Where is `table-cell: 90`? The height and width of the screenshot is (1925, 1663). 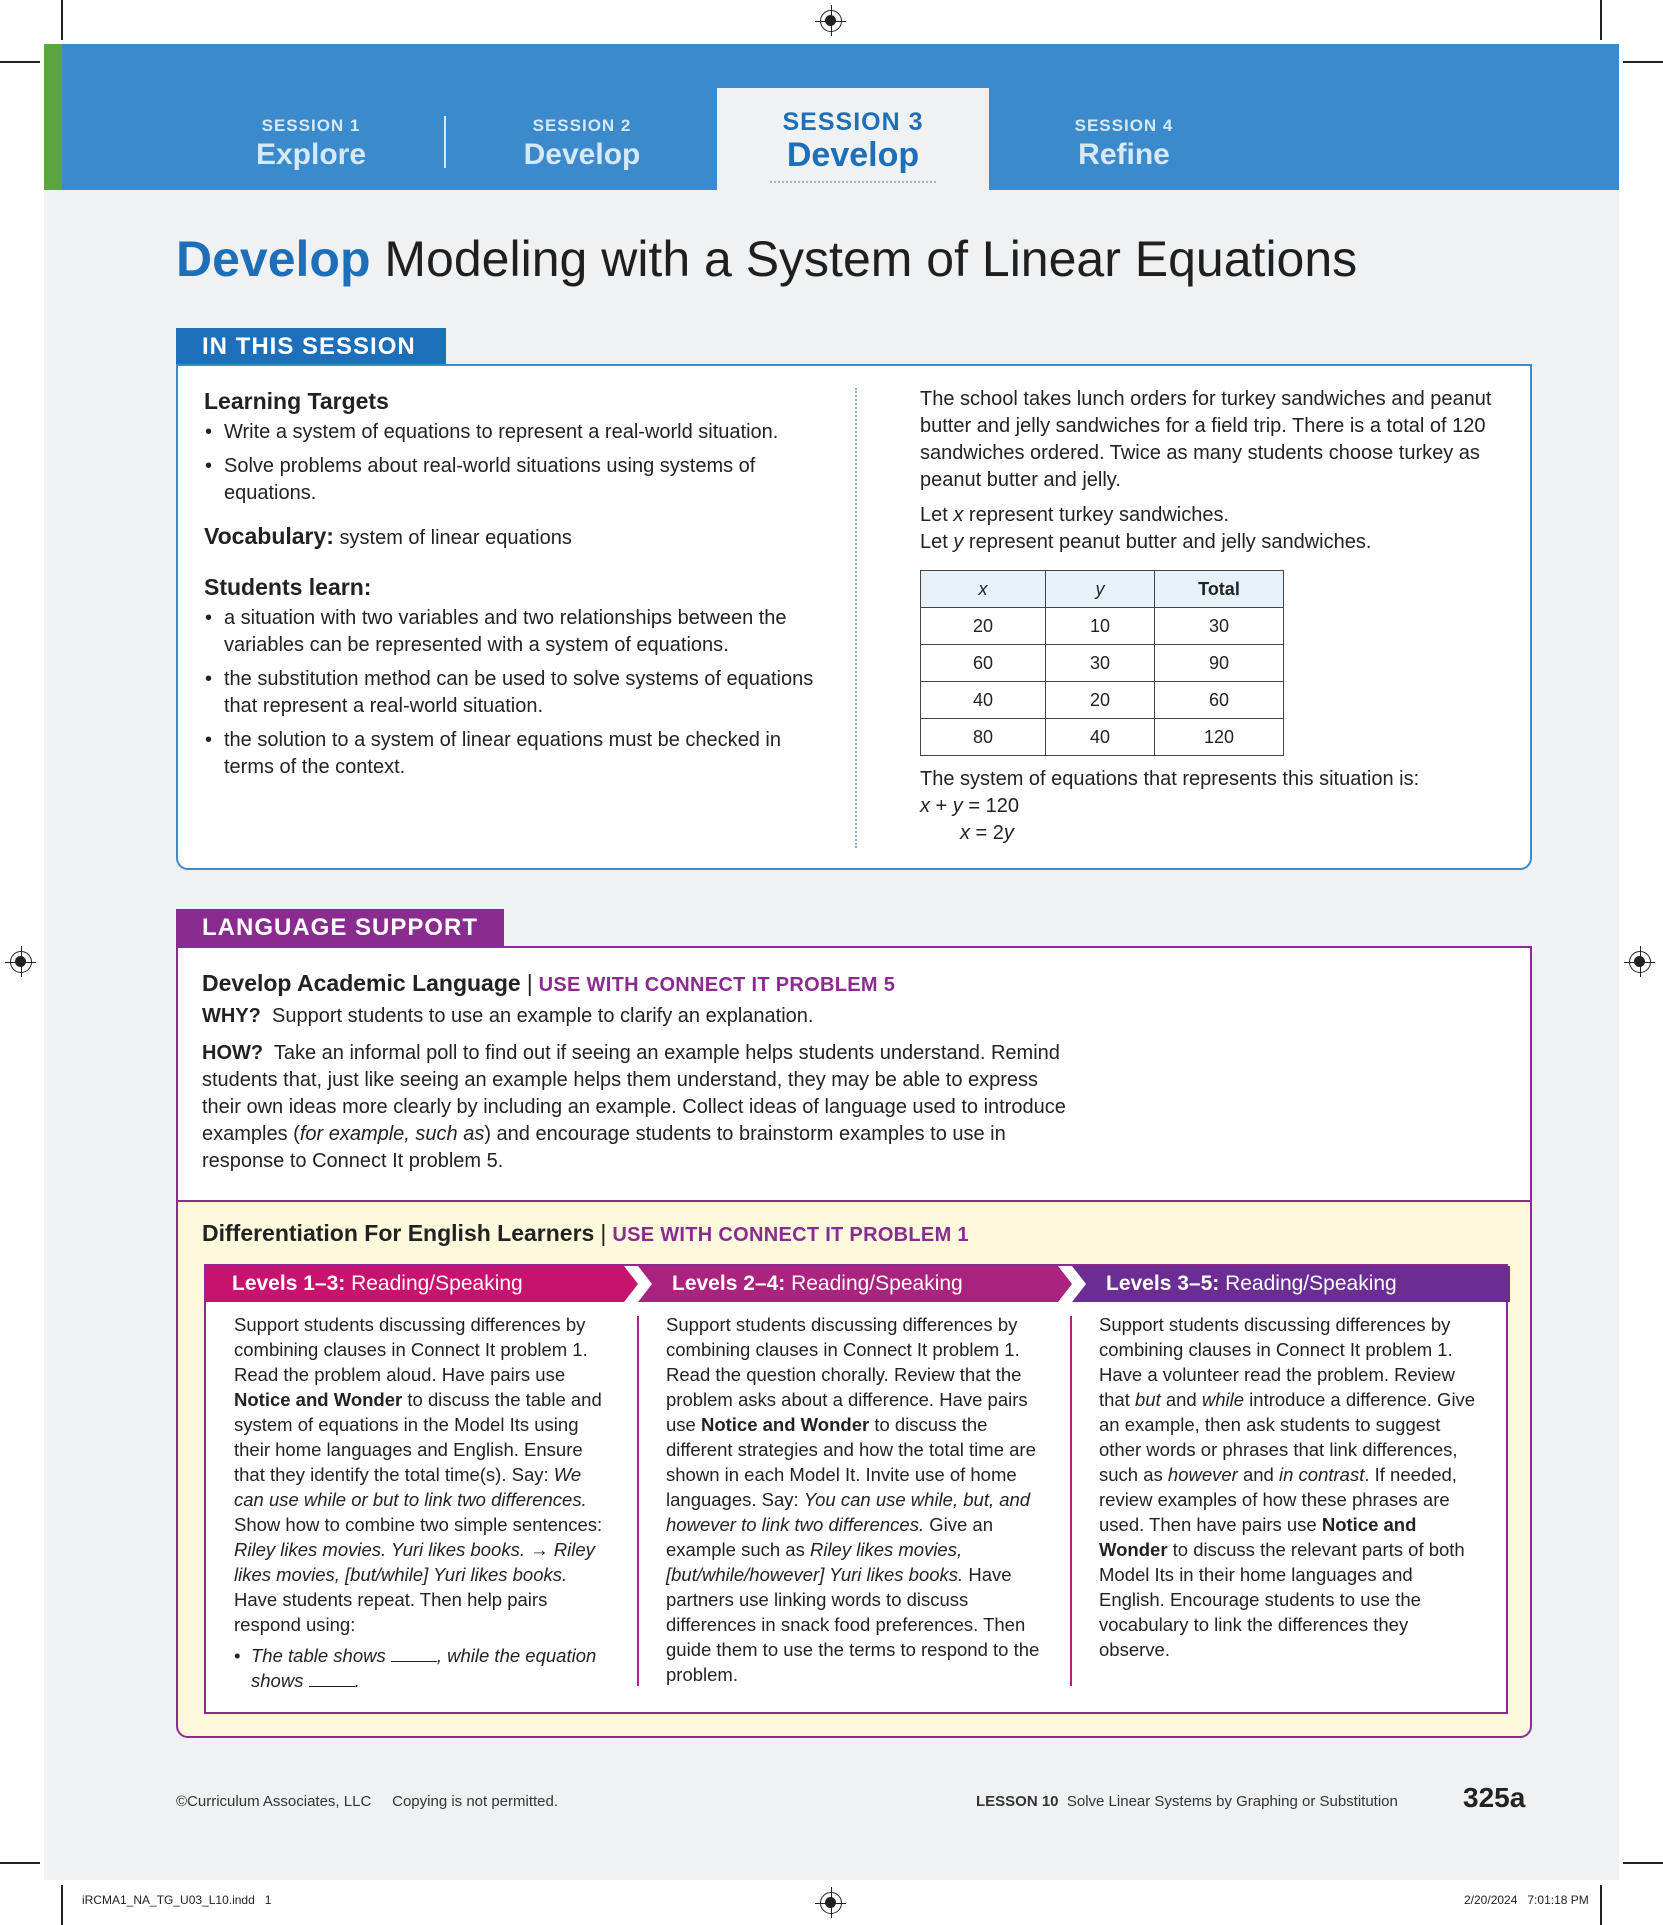 table-cell: 90 is located at coordinates (1219, 663).